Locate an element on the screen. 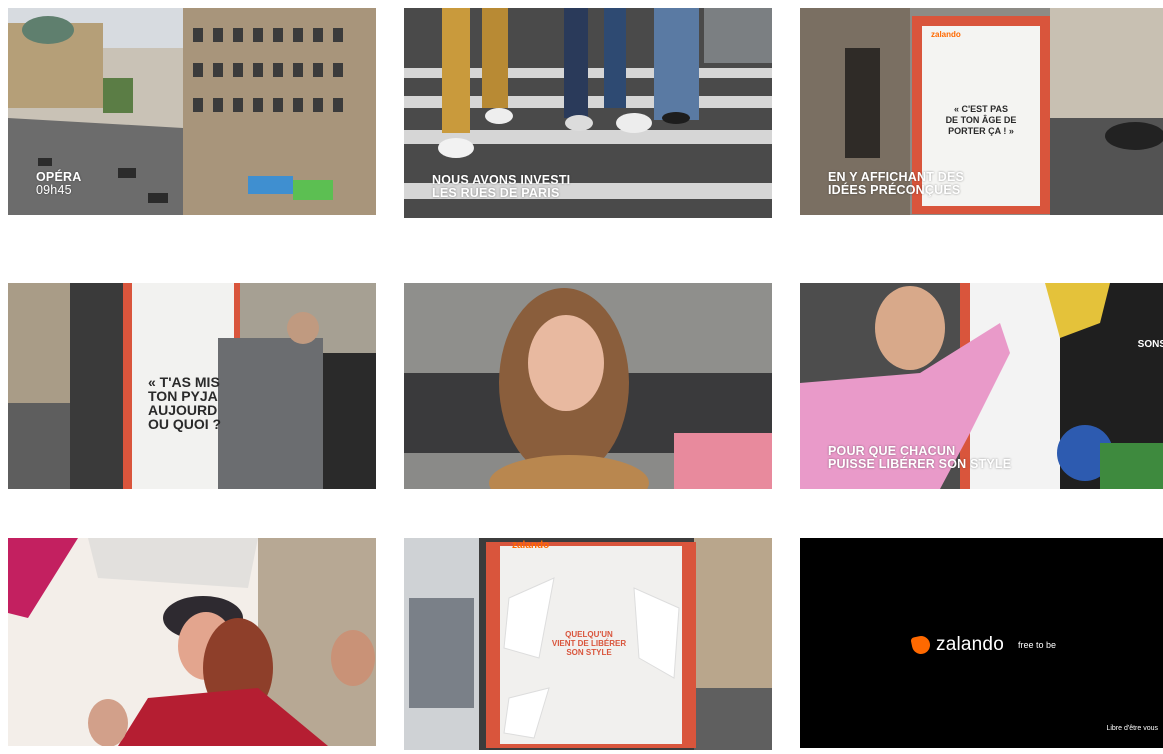 This screenshot has height=754, width=1163. caption-line-2: LES RUES DE PARIS is located at coordinates (496, 193).